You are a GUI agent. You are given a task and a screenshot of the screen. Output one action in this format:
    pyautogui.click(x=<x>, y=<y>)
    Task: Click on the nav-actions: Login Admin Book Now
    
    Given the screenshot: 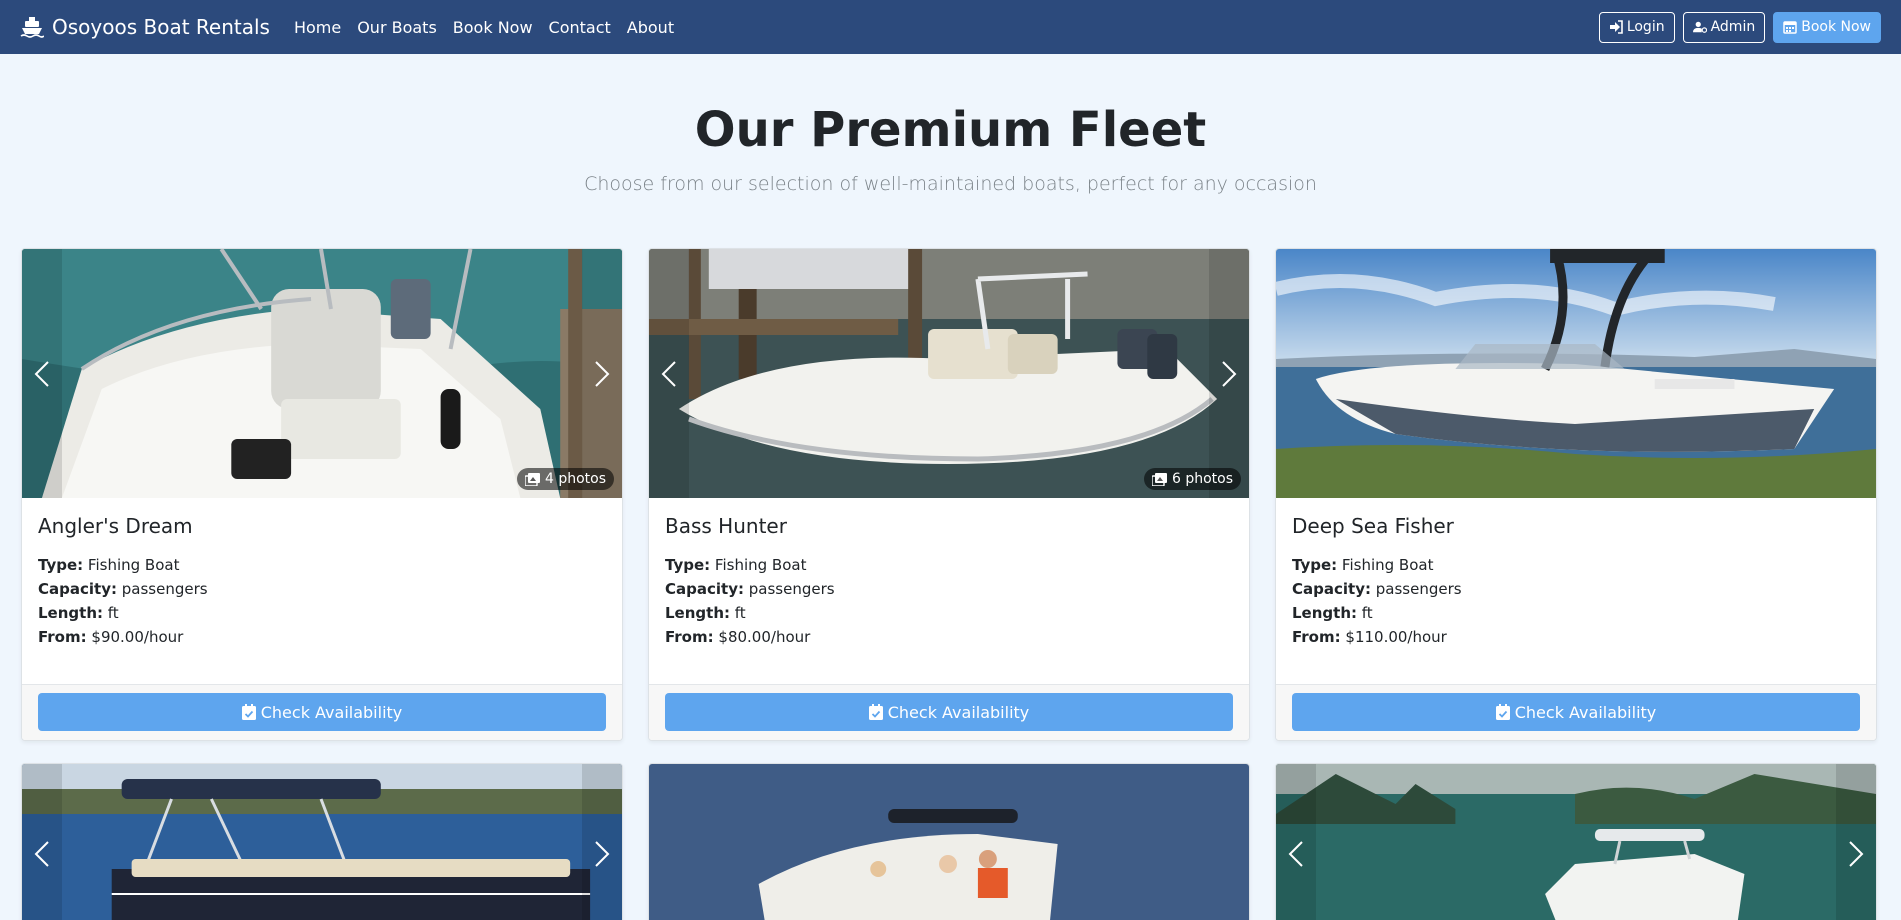 What is the action you would take?
    pyautogui.click(x=1739, y=27)
    